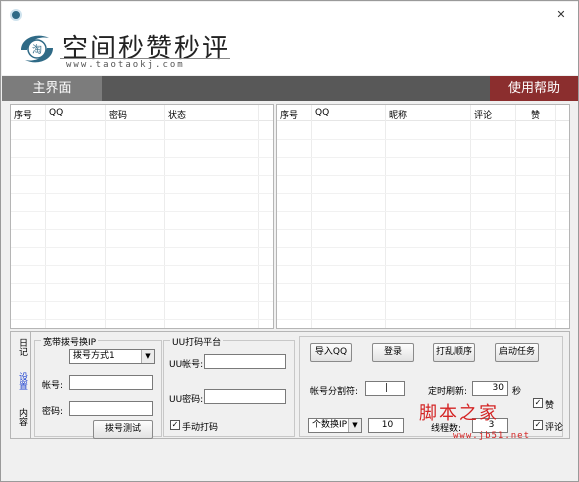 Image resolution: width=579 pixels, height=482 pixels. What do you see at coordinates (142, 113) in the screenshot?
I see `account-table-header: 序号 QQ 密码 状态` at bounding box center [142, 113].